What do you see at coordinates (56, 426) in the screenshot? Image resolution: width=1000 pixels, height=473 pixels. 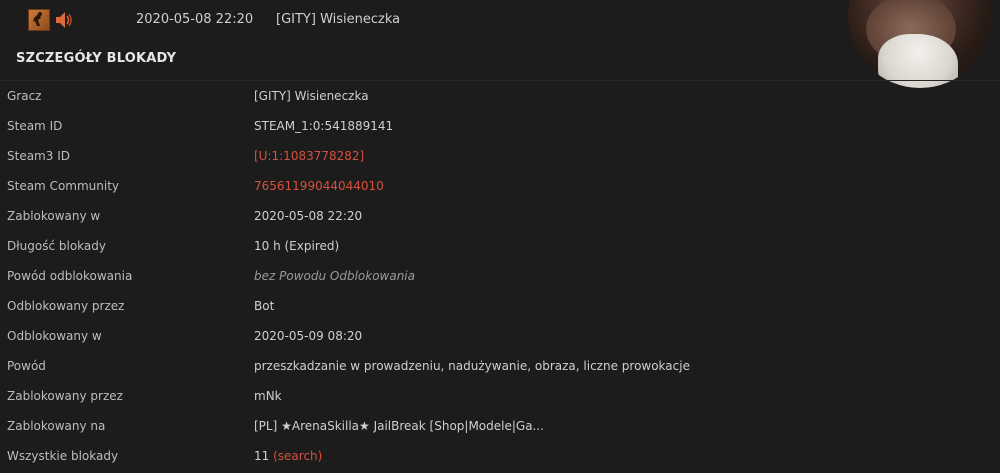 I see `detail-label: Zablokowany na` at bounding box center [56, 426].